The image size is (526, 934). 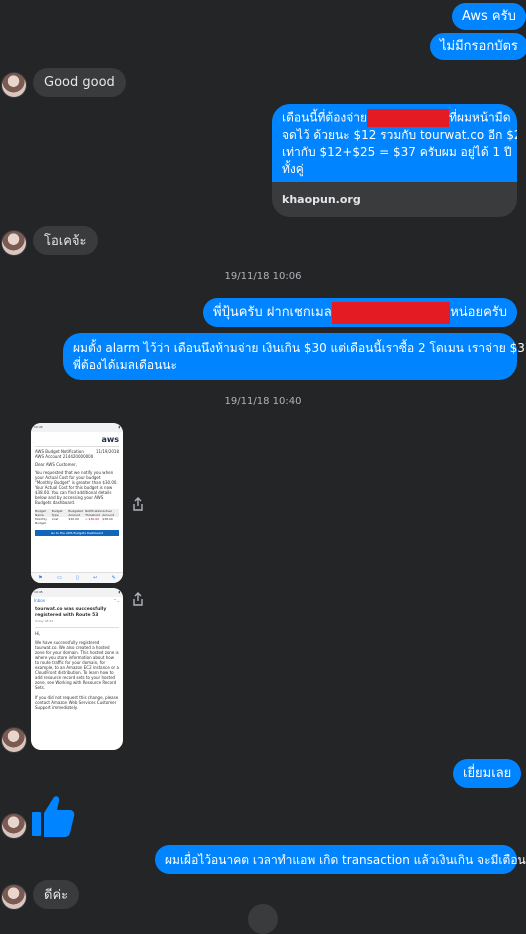 What do you see at coordinates (107, 451) in the screenshot?
I see `email-date: 11/19/2018` at bounding box center [107, 451].